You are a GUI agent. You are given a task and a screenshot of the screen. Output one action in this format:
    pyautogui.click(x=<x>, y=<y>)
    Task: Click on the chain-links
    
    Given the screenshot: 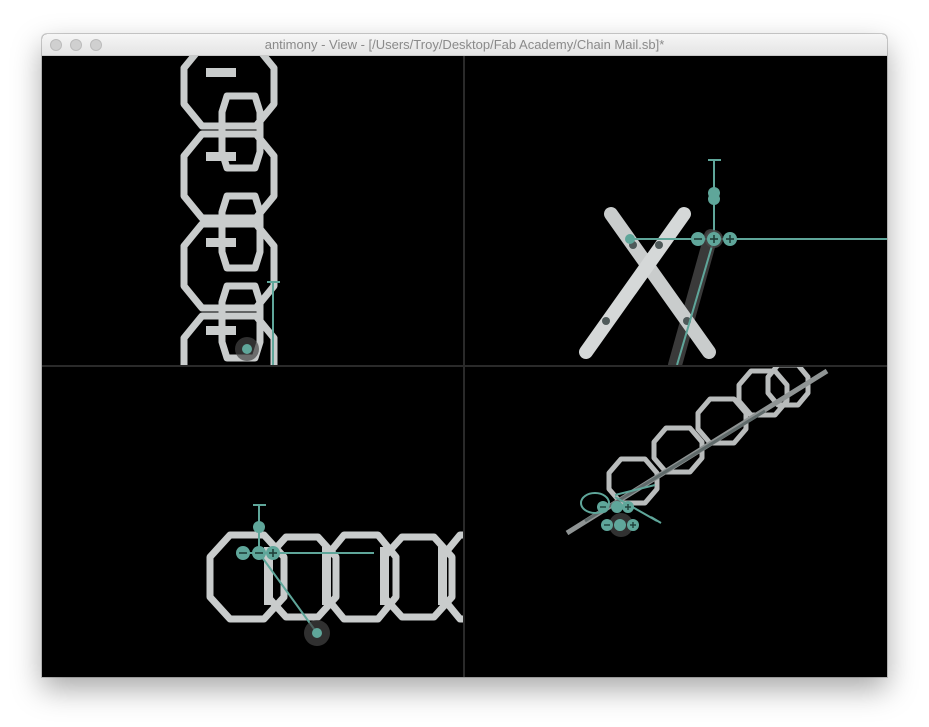 What is the action you would take?
    pyautogui.click(x=229, y=210)
    